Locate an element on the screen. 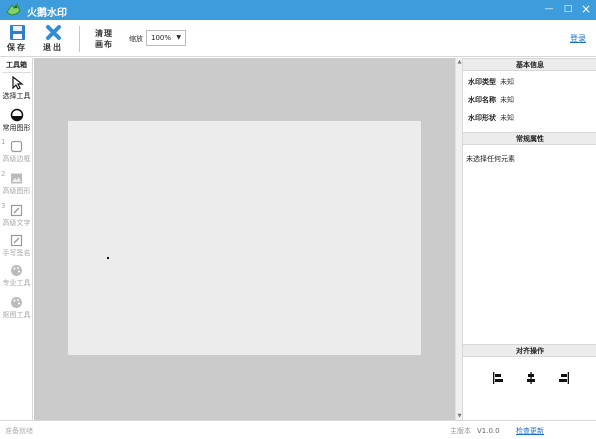 The width and height of the screenshot is (596, 439). info-row-name: 水印名称 未知 is located at coordinates (491, 100).